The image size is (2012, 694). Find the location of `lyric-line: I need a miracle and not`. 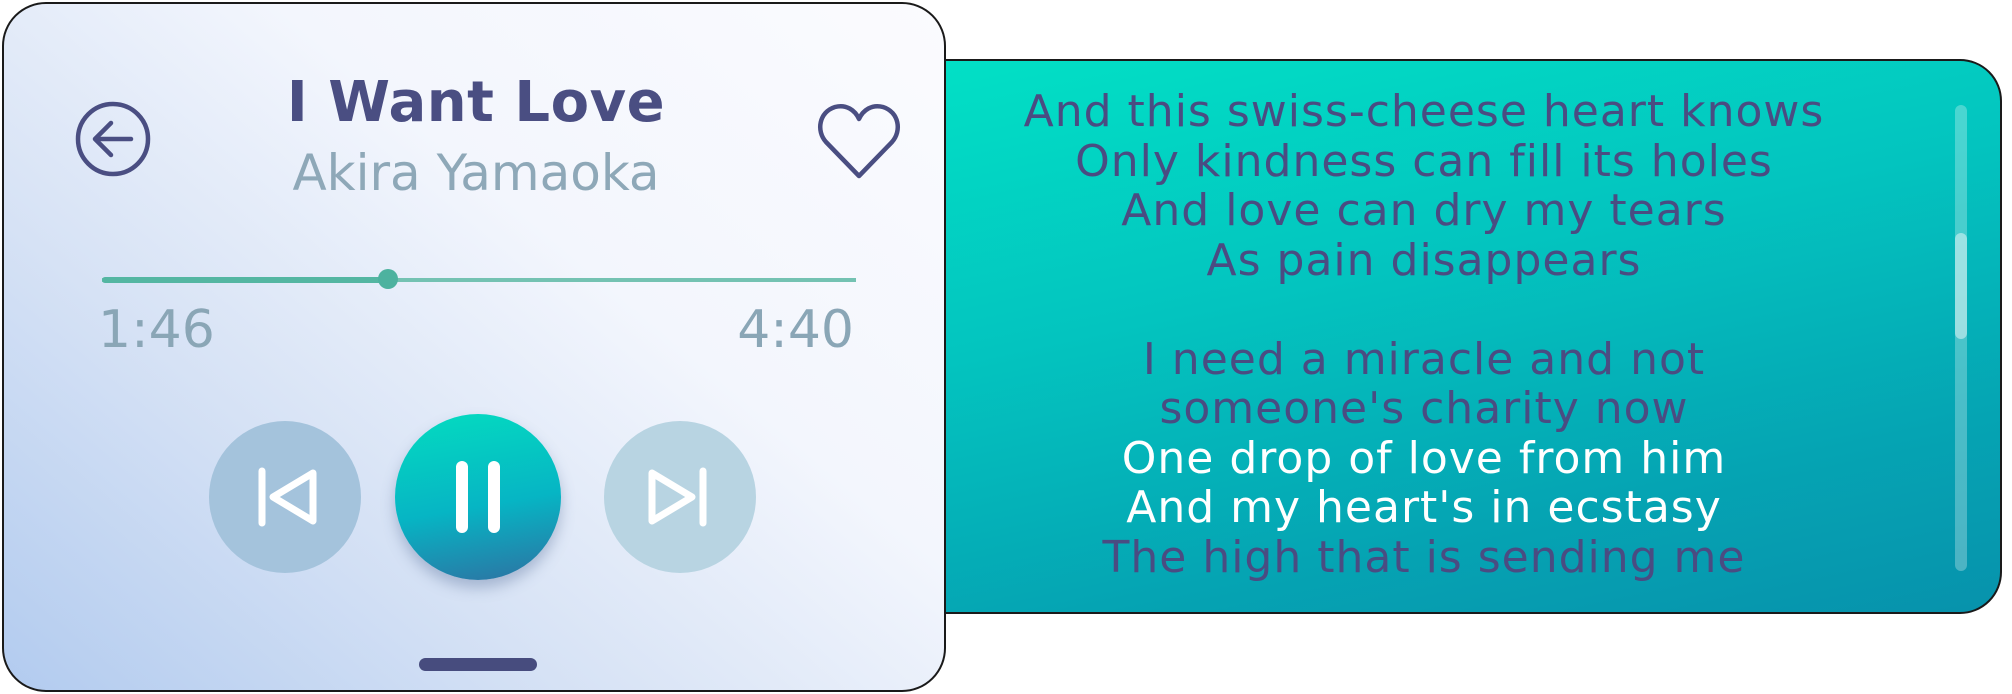

lyric-line: I need a miracle and not is located at coordinates (1424, 359).